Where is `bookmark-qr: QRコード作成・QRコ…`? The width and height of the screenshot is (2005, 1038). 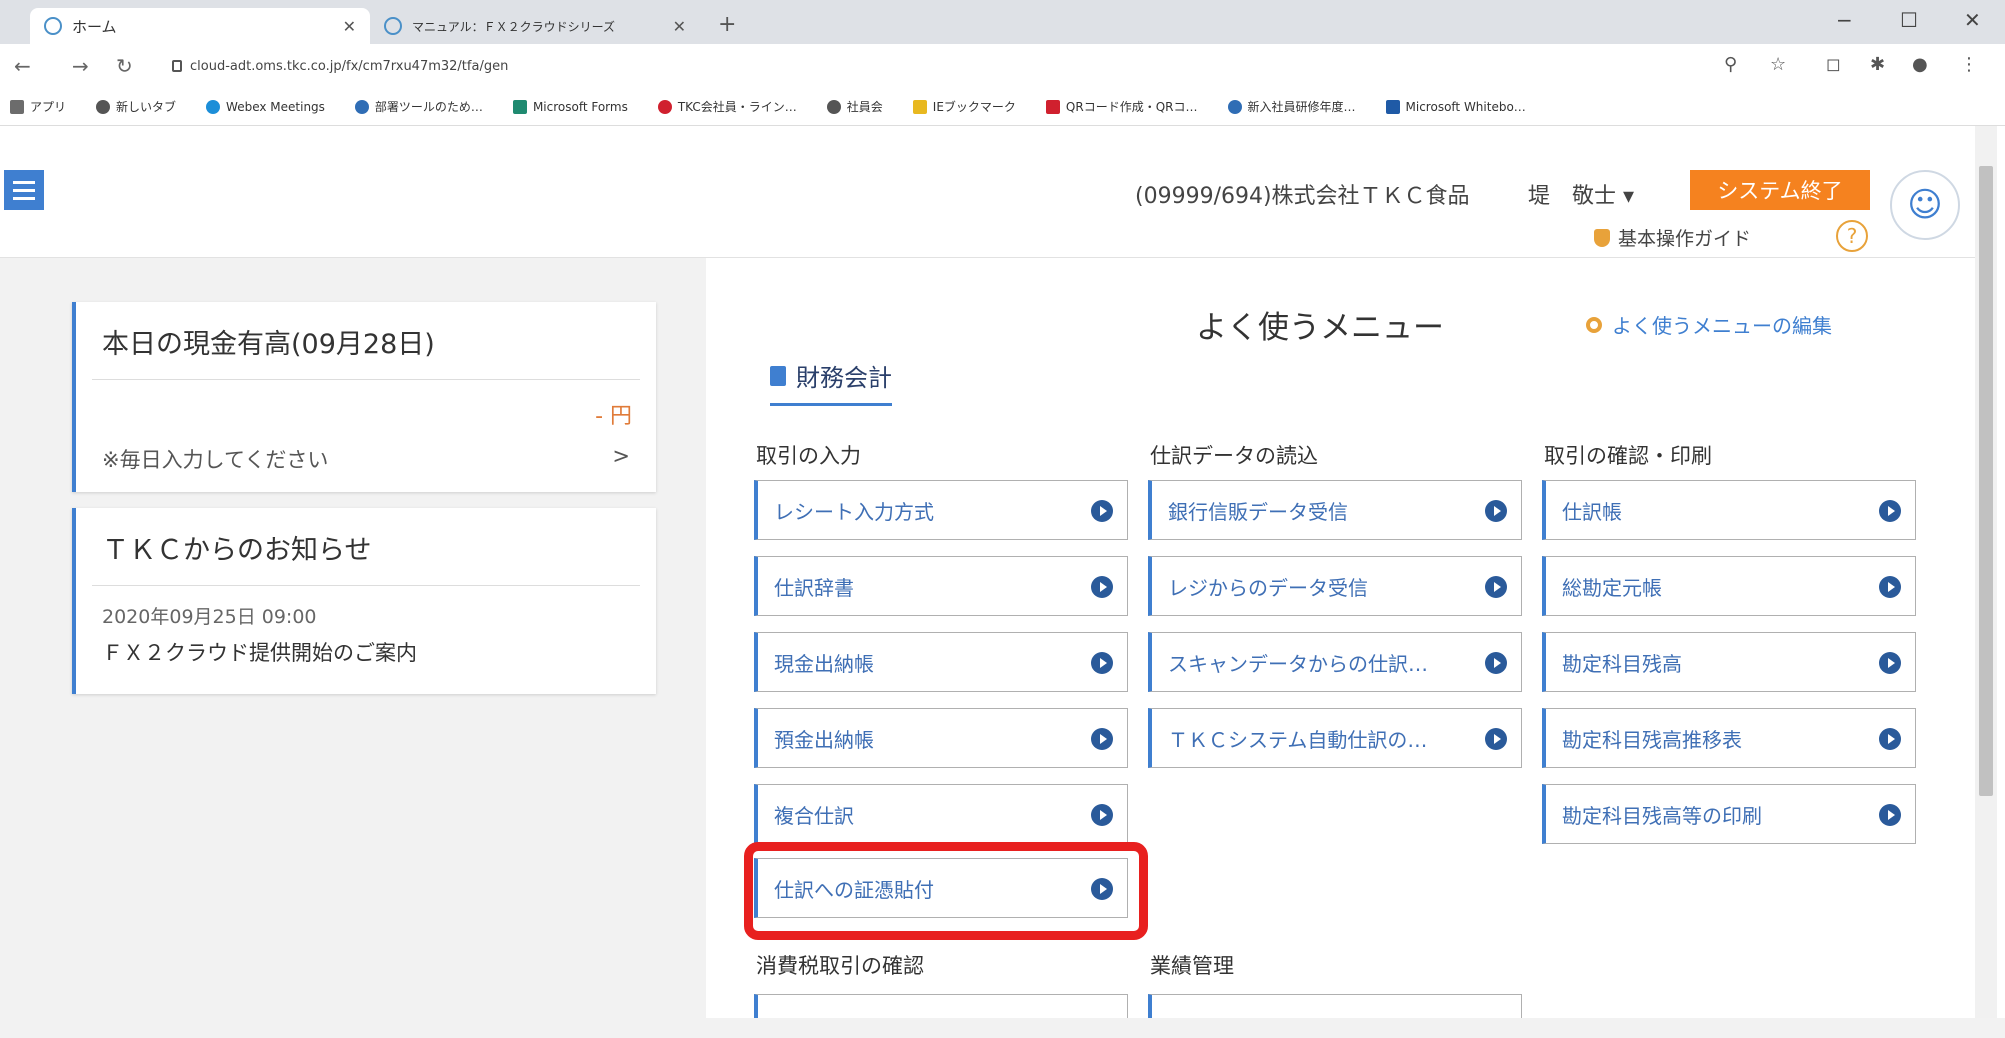
bookmark-qr: QRコード作成・QRコ… is located at coordinates (1121, 106).